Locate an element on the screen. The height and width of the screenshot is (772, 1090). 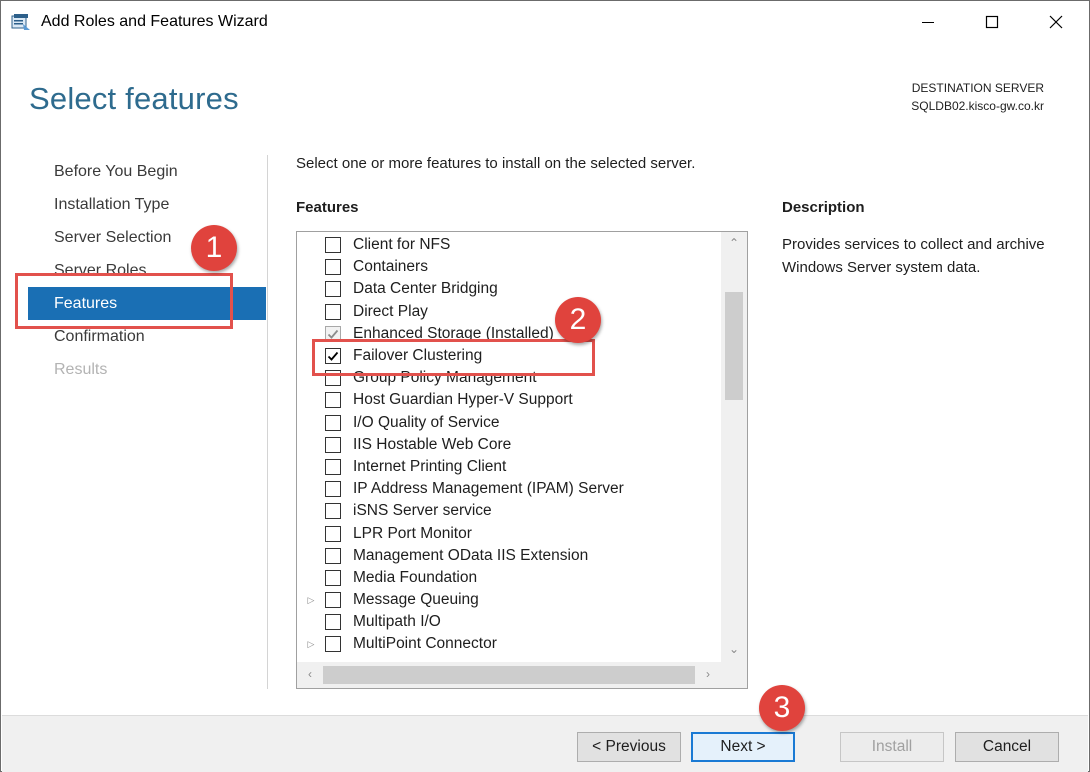
install-button: Install is located at coordinates (892, 747).